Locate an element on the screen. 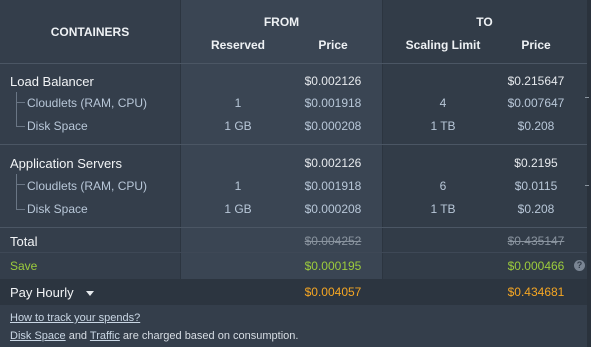 This screenshot has height=347, width=591. footer-suffix-text: are charged based on consumption. is located at coordinates (209, 336).